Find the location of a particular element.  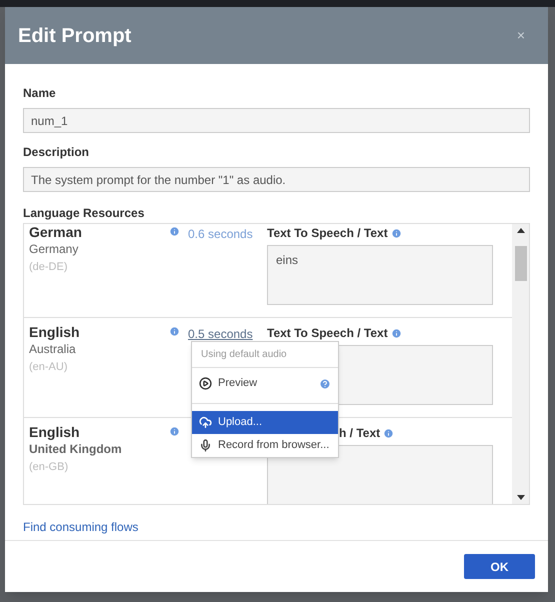

scroll-thumb is located at coordinates (520, 263).